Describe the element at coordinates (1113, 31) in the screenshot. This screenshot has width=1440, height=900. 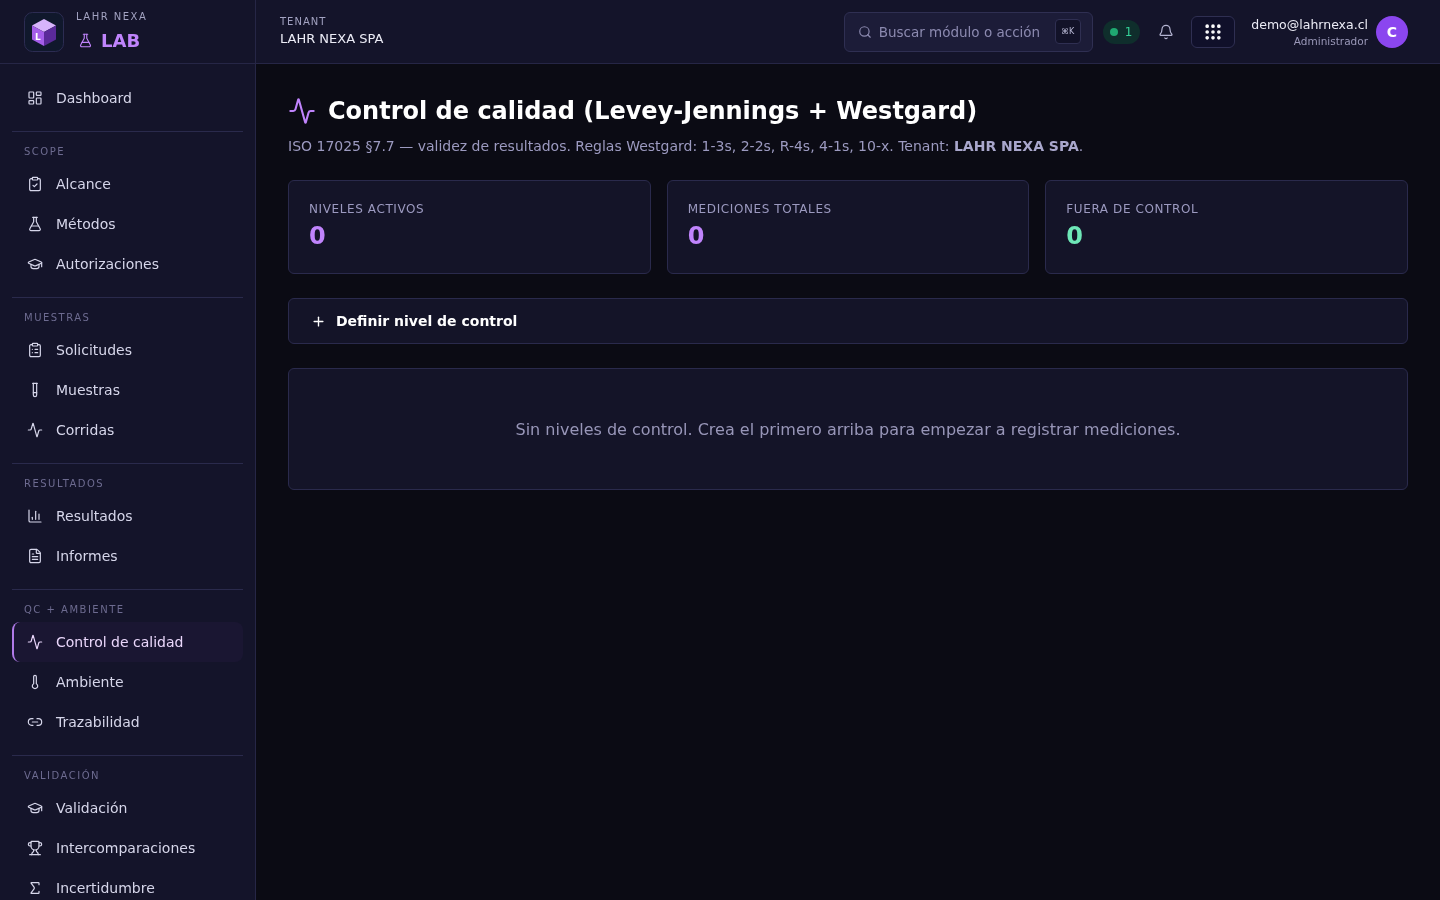
I see `status-dot-icon` at that location.